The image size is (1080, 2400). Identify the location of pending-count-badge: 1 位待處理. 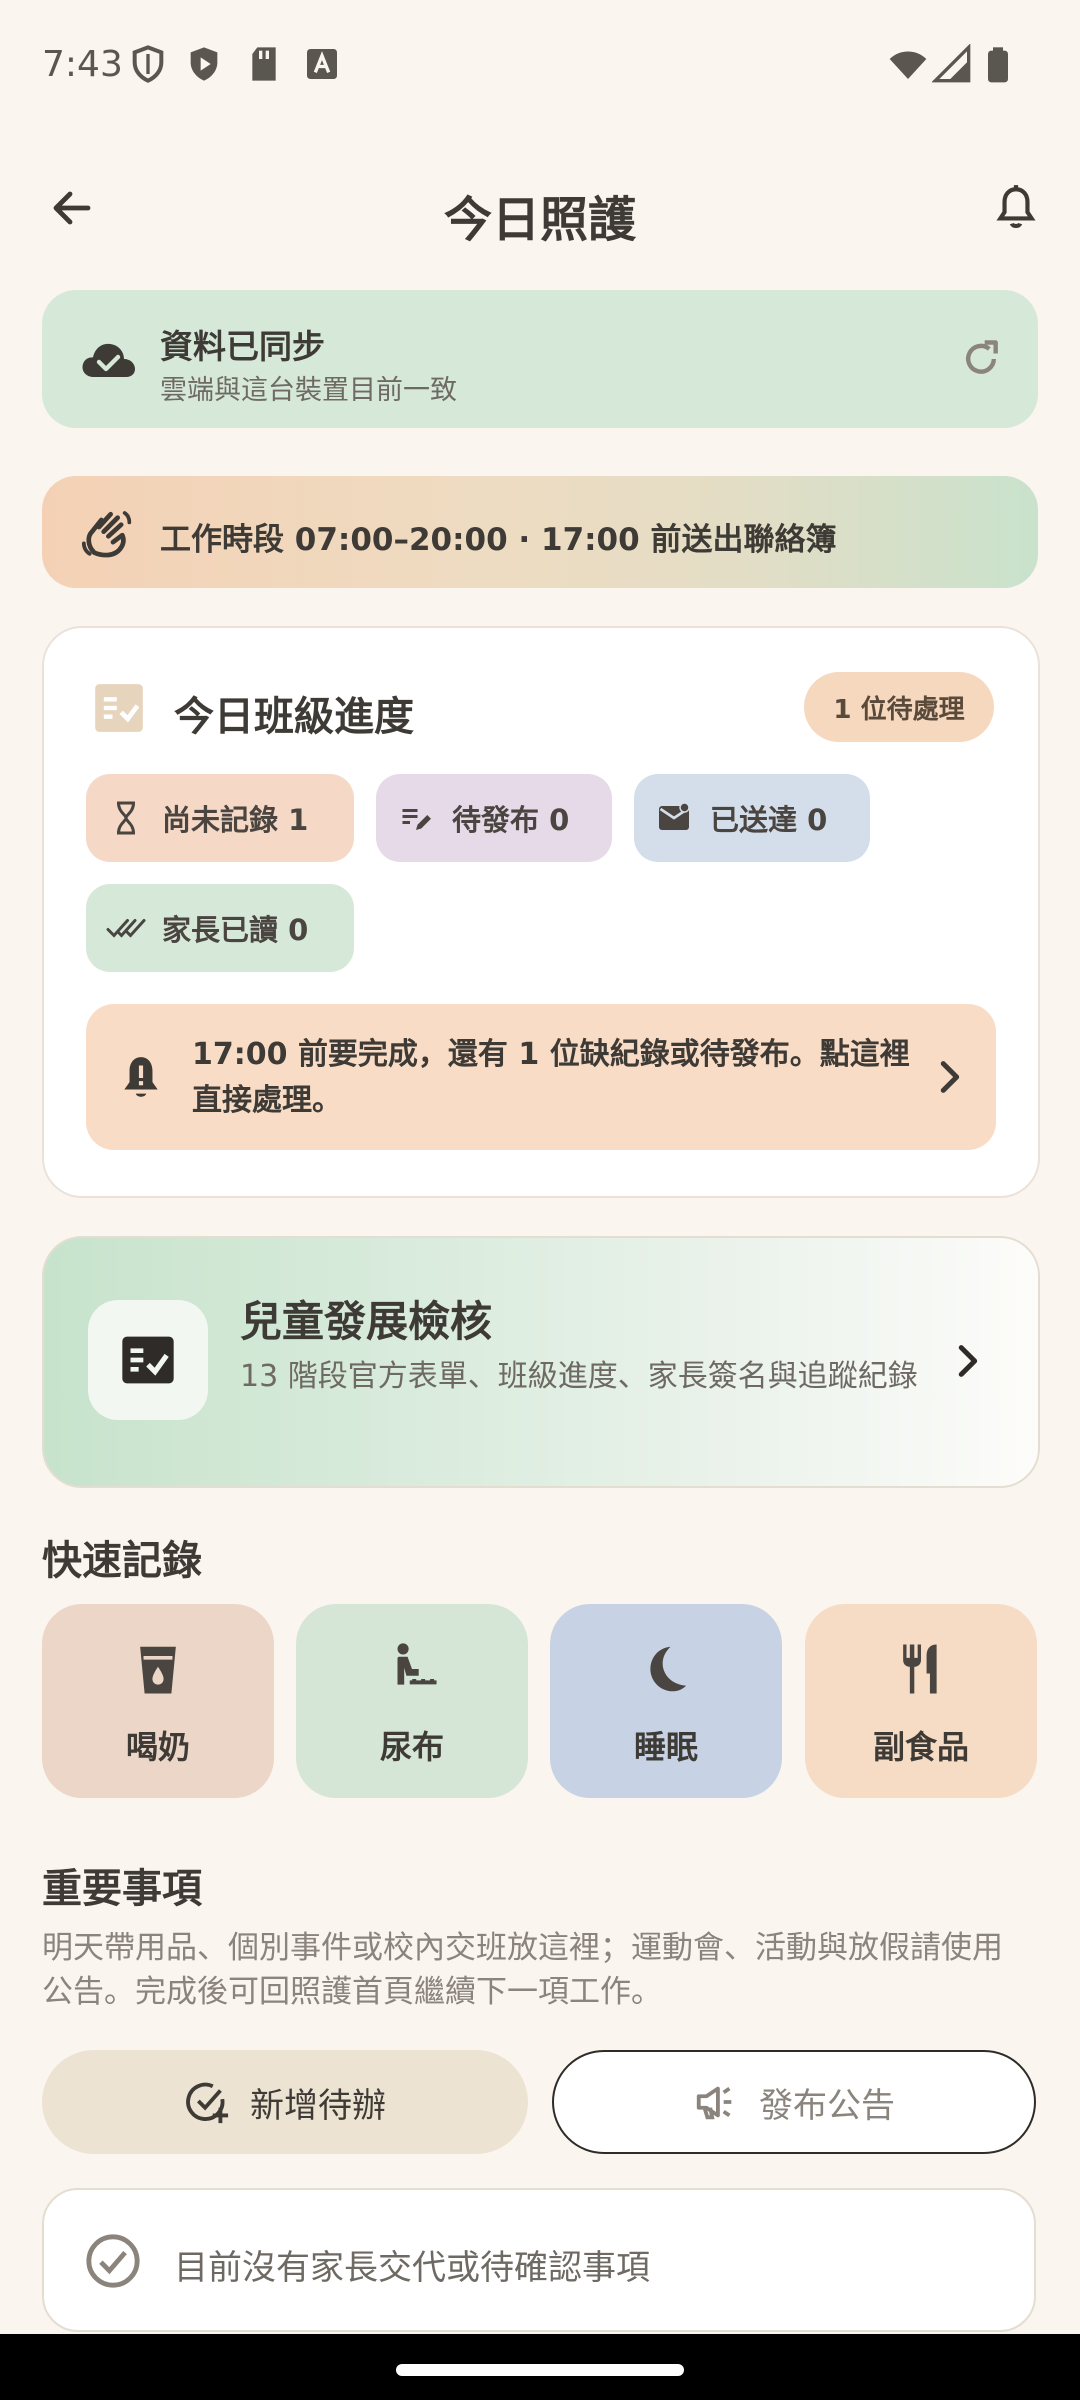
(899, 707).